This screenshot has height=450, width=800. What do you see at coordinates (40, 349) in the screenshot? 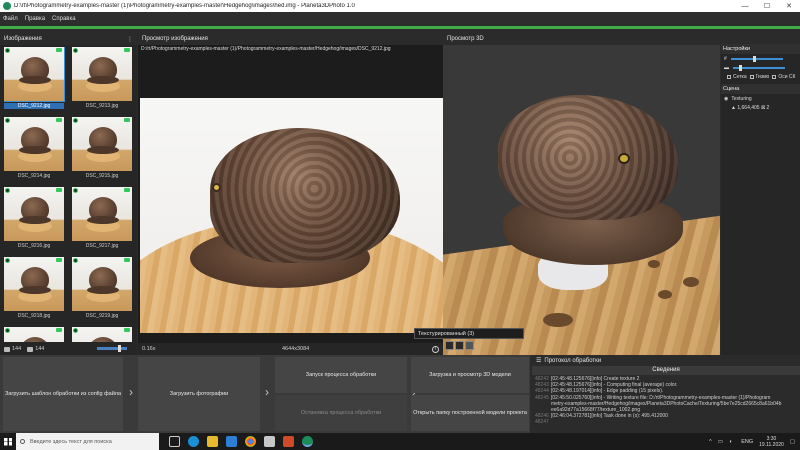
I see `camera-count: 144` at bounding box center [40, 349].